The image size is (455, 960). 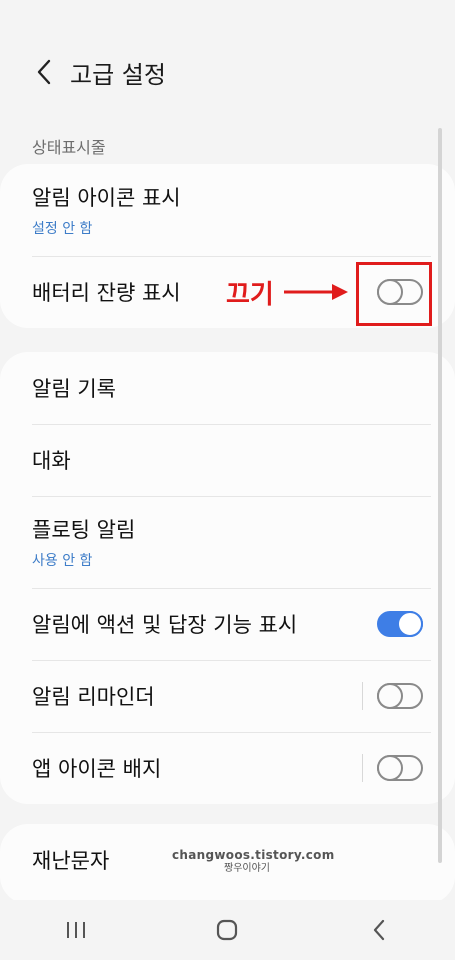 I want to click on suggest-actions-toggle, so click(x=400, y=624).